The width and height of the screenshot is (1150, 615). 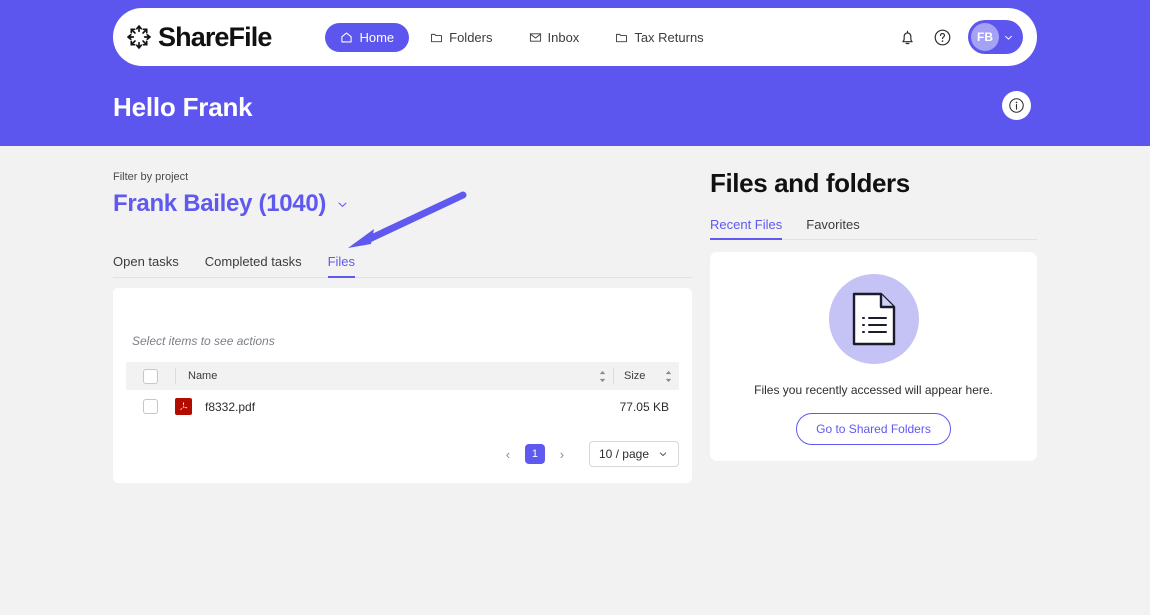 I want to click on file-size: 77.05 KB, so click(x=644, y=406).